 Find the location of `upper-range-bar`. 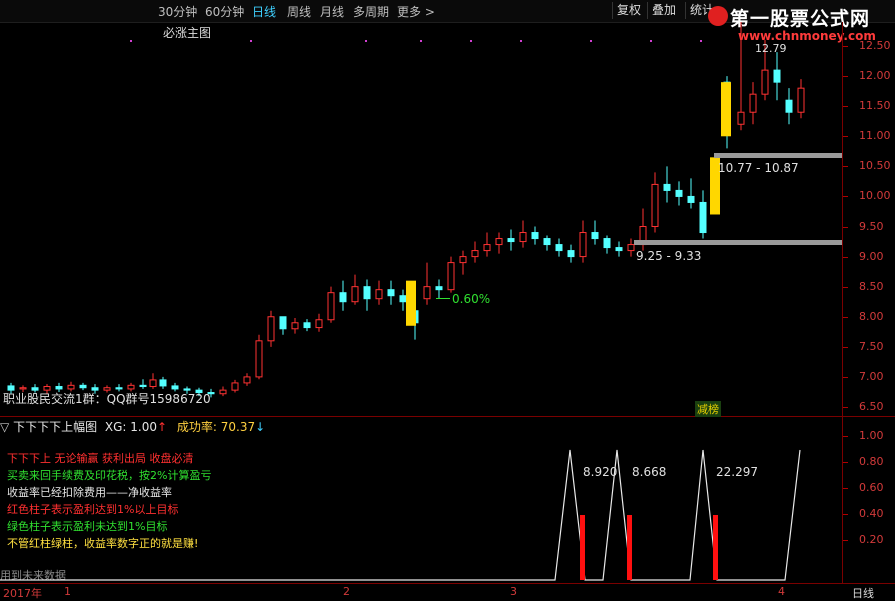

upper-range-bar is located at coordinates (778, 155).